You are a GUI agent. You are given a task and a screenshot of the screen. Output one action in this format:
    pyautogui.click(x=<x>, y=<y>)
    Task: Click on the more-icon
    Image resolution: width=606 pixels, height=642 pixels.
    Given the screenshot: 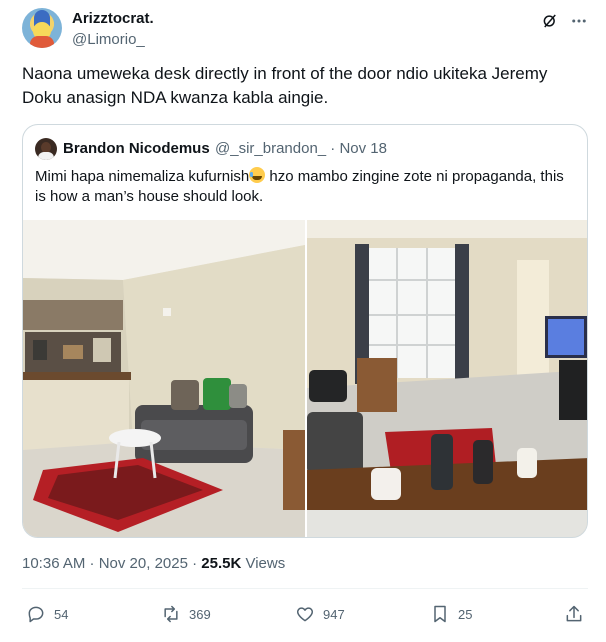 What is the action you would take?
    pyautogui.click(x=579, y=21)
    